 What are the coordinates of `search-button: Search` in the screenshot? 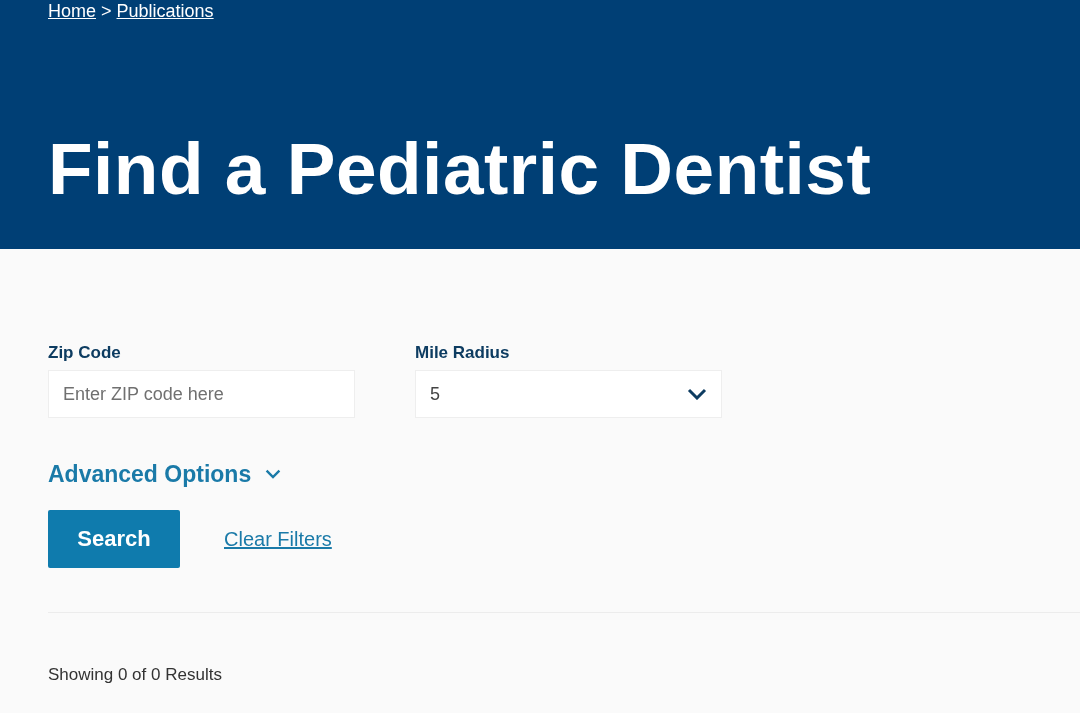 It's located at (114, 539).